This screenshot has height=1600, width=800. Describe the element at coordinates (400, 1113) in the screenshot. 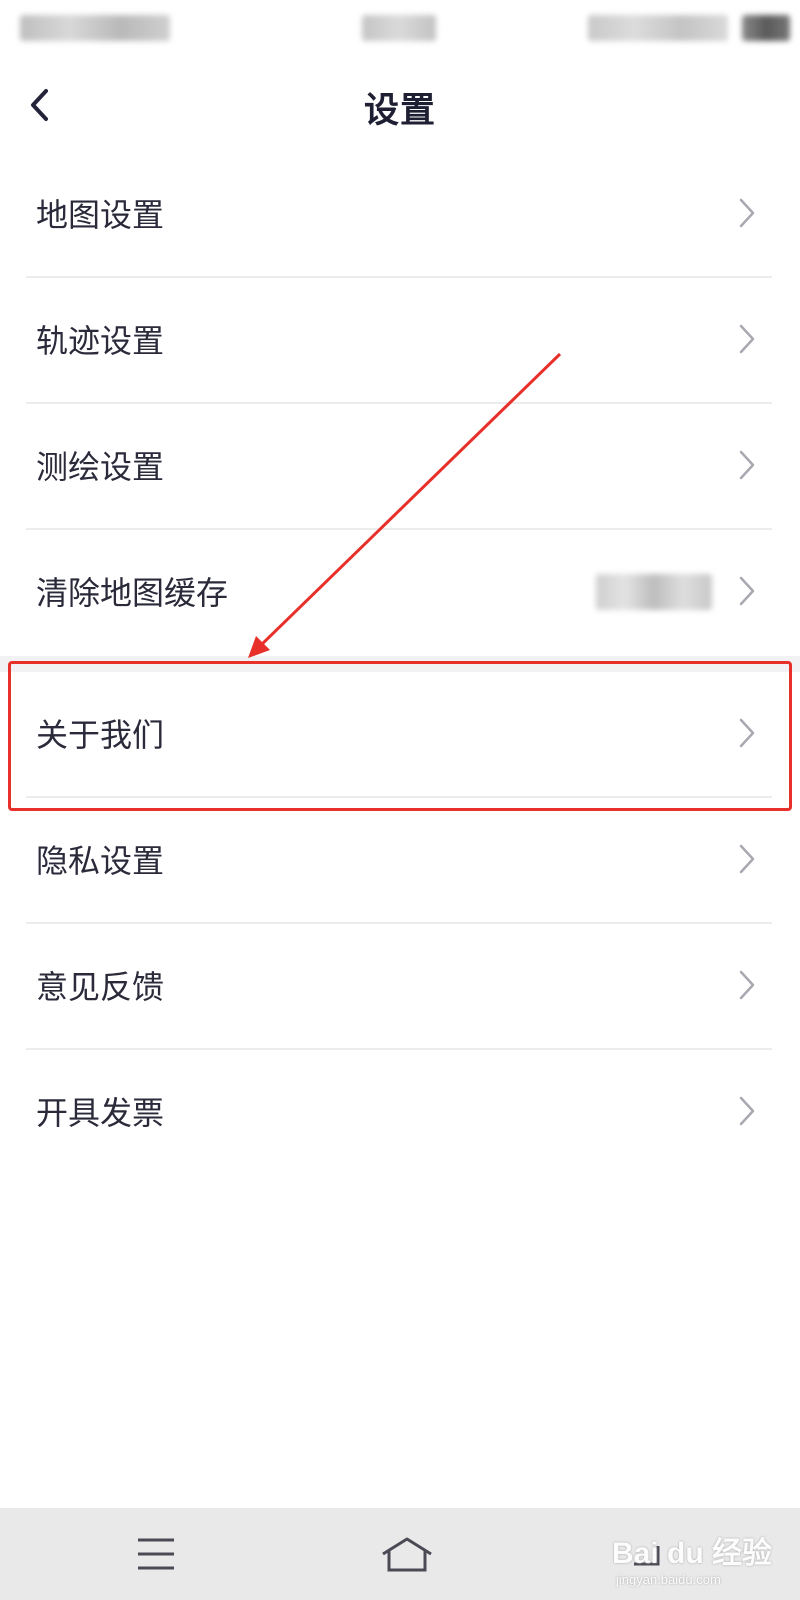

I see `settings-item-invoice: 开具发票` at that location.